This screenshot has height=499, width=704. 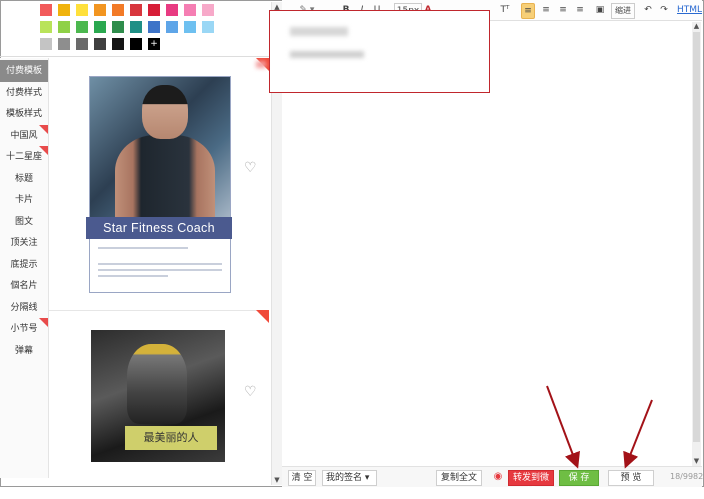 I want to click on insert-image-icon: ▣, so click(x=600, y=10).